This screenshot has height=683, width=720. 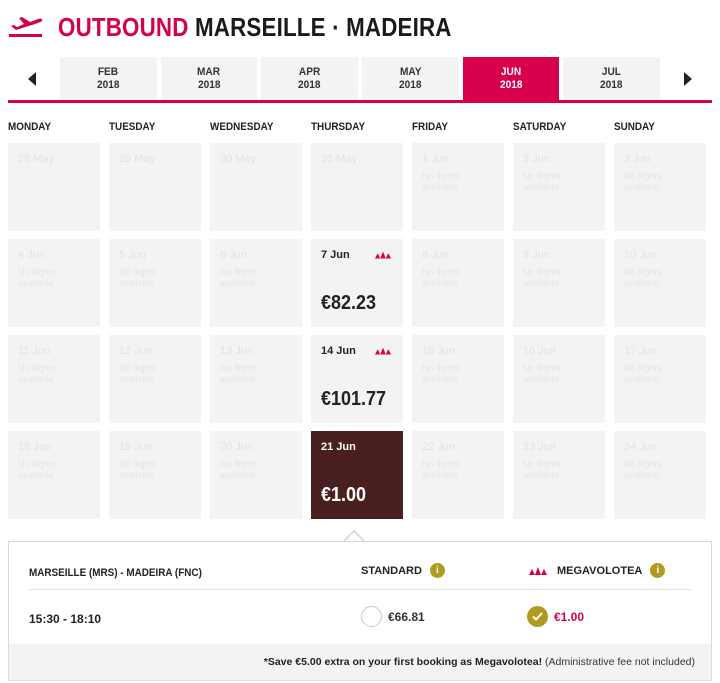 I want to click on month-tab-label: MAR, so click(x=209, y=71).